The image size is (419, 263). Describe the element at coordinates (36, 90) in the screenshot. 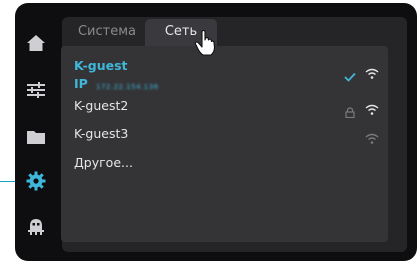

I see `sliders-icon` at that location.